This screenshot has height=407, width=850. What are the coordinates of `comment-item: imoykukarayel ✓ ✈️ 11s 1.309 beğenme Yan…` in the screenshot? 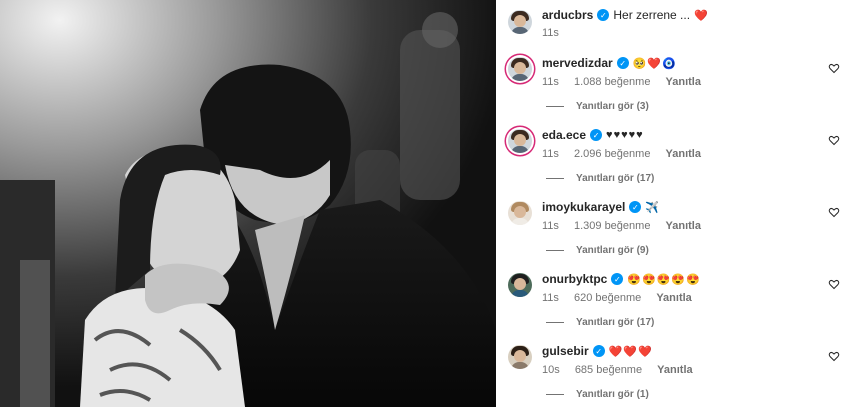 It's located at (678, 232).